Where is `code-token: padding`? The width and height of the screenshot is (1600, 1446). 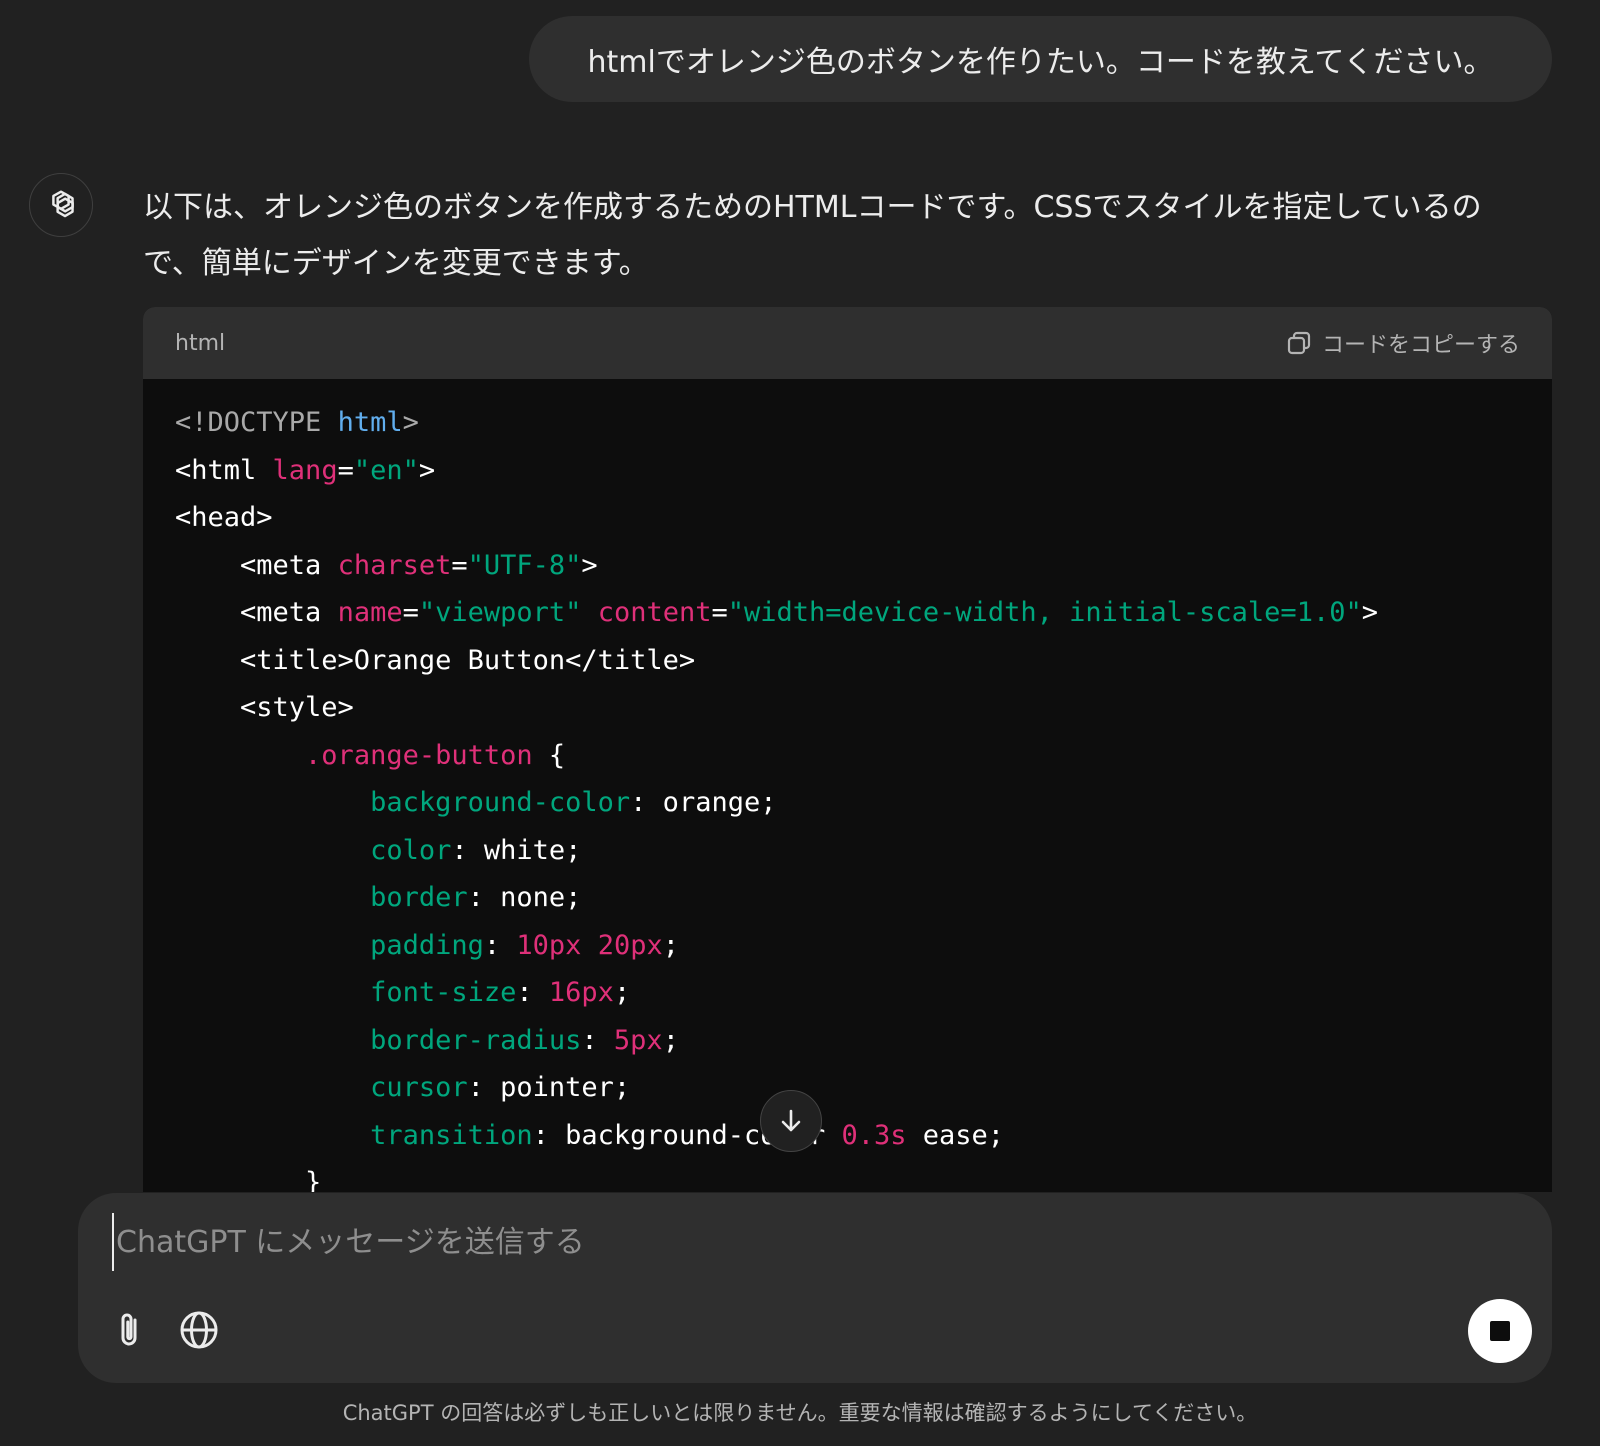 code-token: padding is located at coordinates (427, 945).